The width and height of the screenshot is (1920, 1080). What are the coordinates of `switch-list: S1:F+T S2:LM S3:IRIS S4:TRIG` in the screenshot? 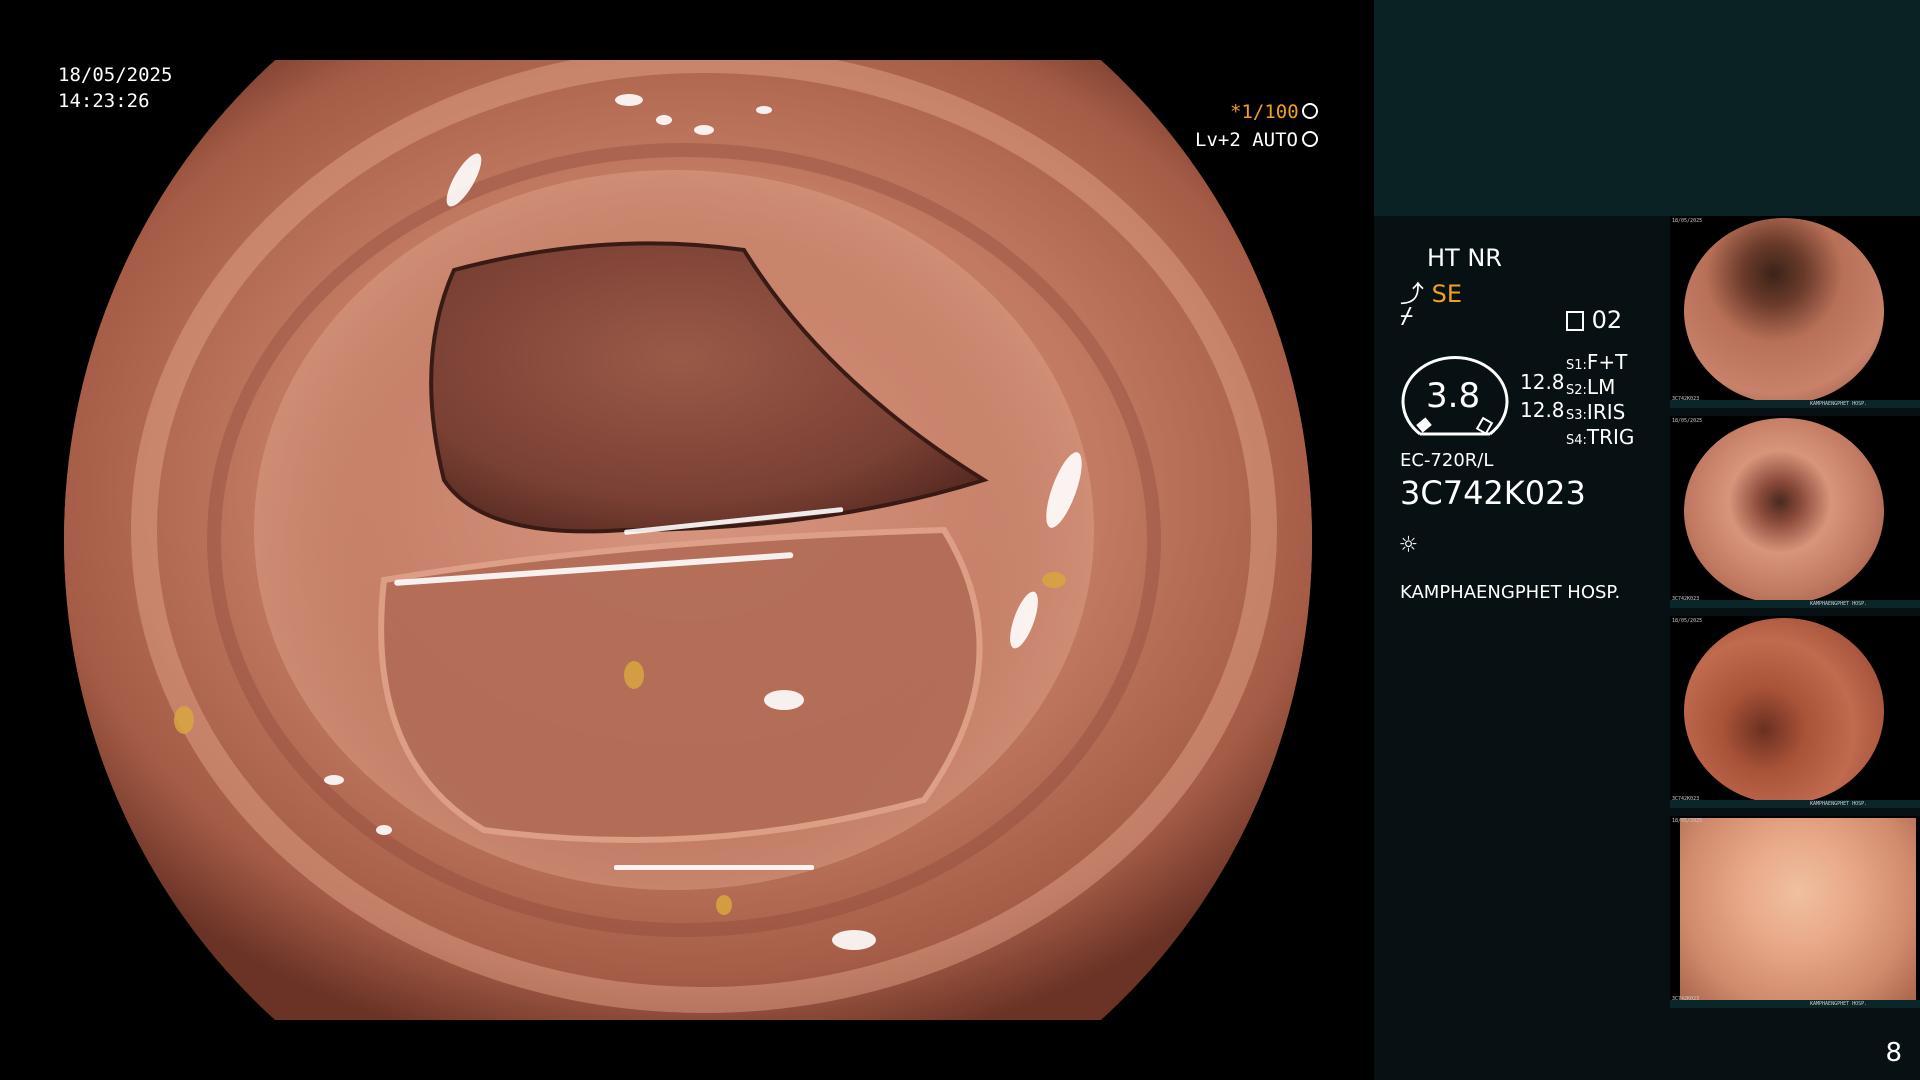 It's located at (1600, 400).